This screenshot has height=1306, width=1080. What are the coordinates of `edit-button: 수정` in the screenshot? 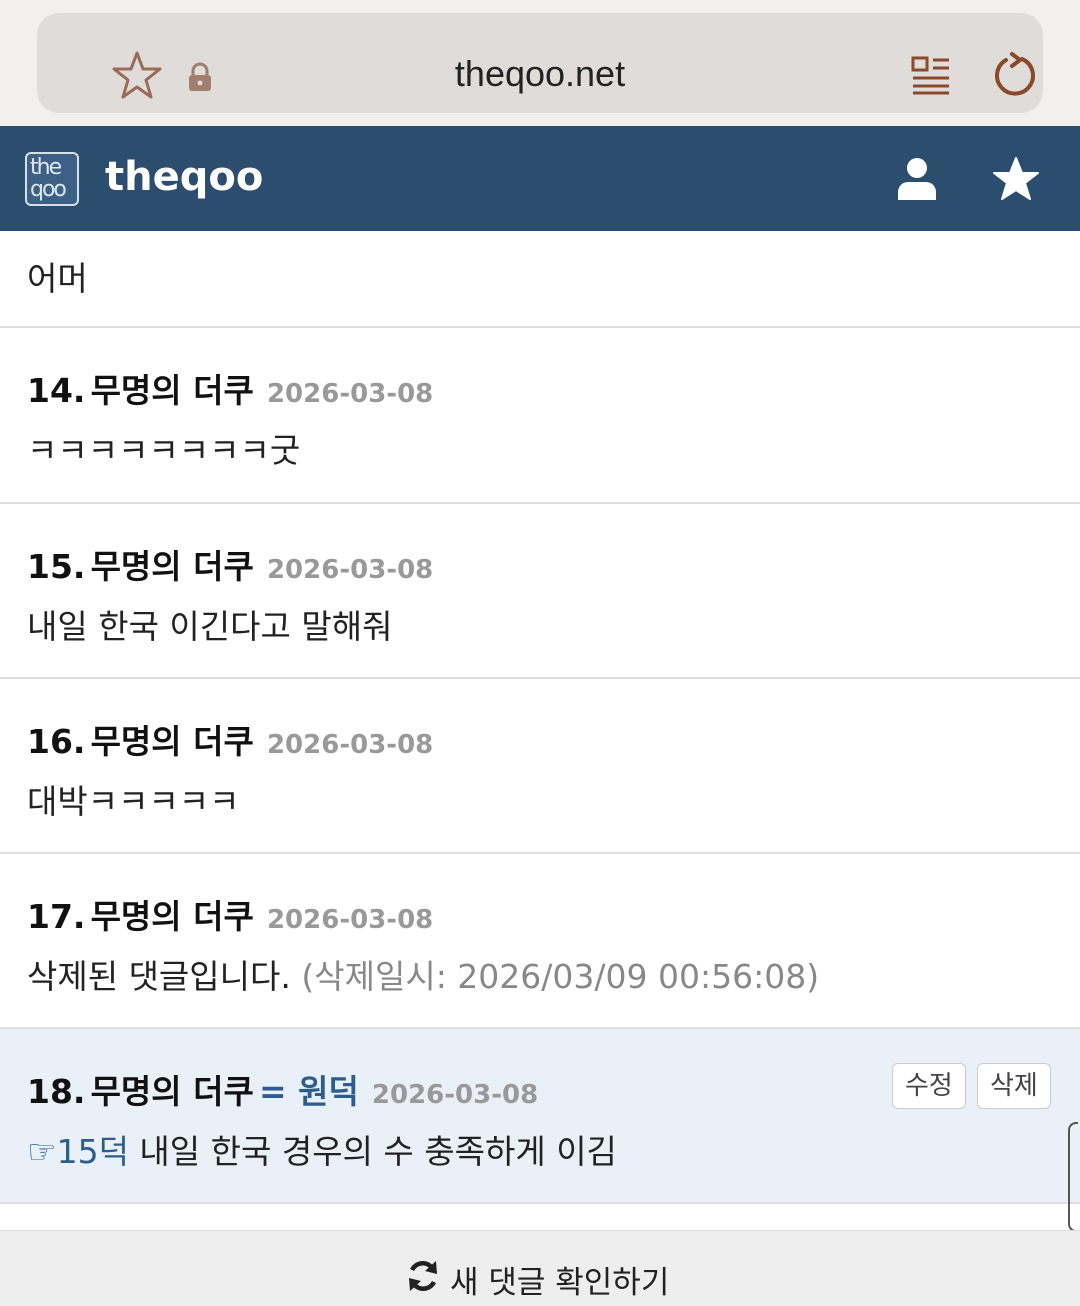 It's located at (929, 1086).